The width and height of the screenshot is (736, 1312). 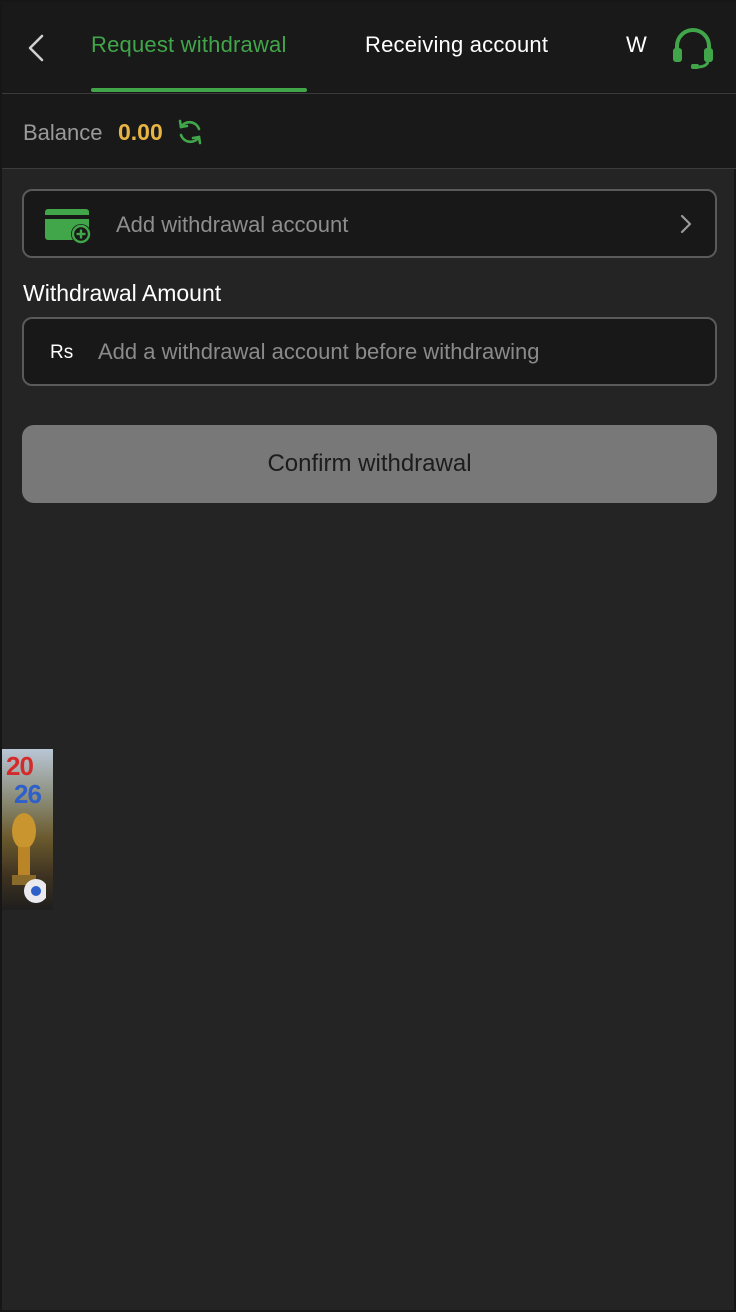 I want to click on balance-value: 0.00, so click(x=140, y=132).